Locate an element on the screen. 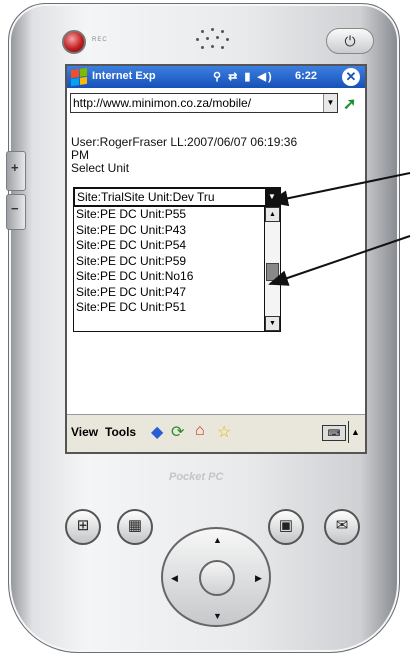  dpad-action-button is located at coordinates (217, 578).